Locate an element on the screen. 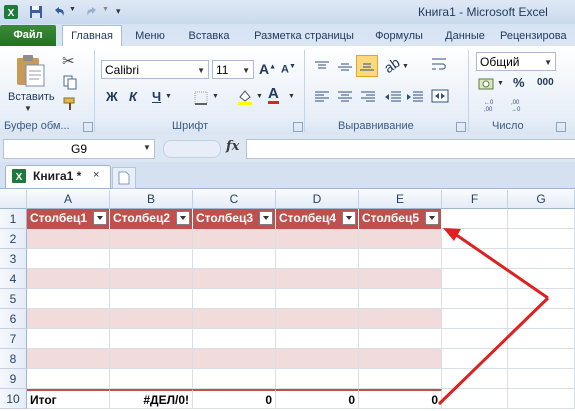 This screenshot has height=411, width=575. column-header: F is located at coordinates (475, 199).